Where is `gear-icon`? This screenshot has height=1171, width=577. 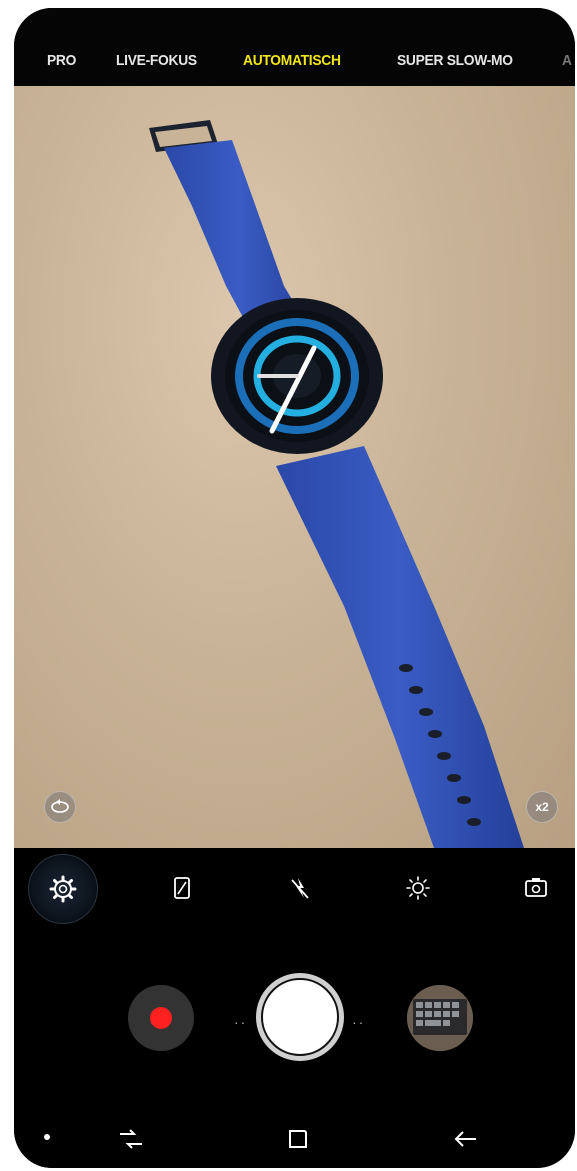 gear-icon is located at coordinates (63, 889).